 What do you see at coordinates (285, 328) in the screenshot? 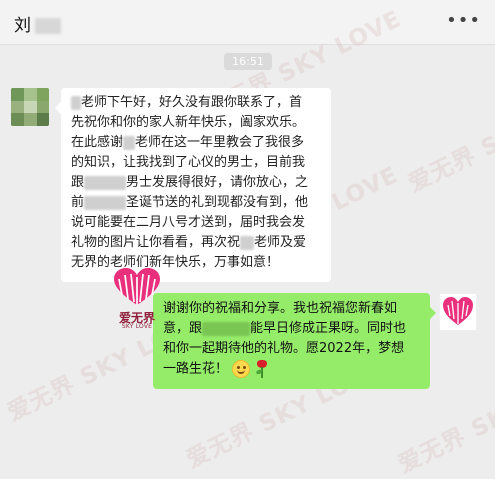
I see `message-line: 意，跟 能早日修成正果呀。同时也` at bounding box center [285, 328].